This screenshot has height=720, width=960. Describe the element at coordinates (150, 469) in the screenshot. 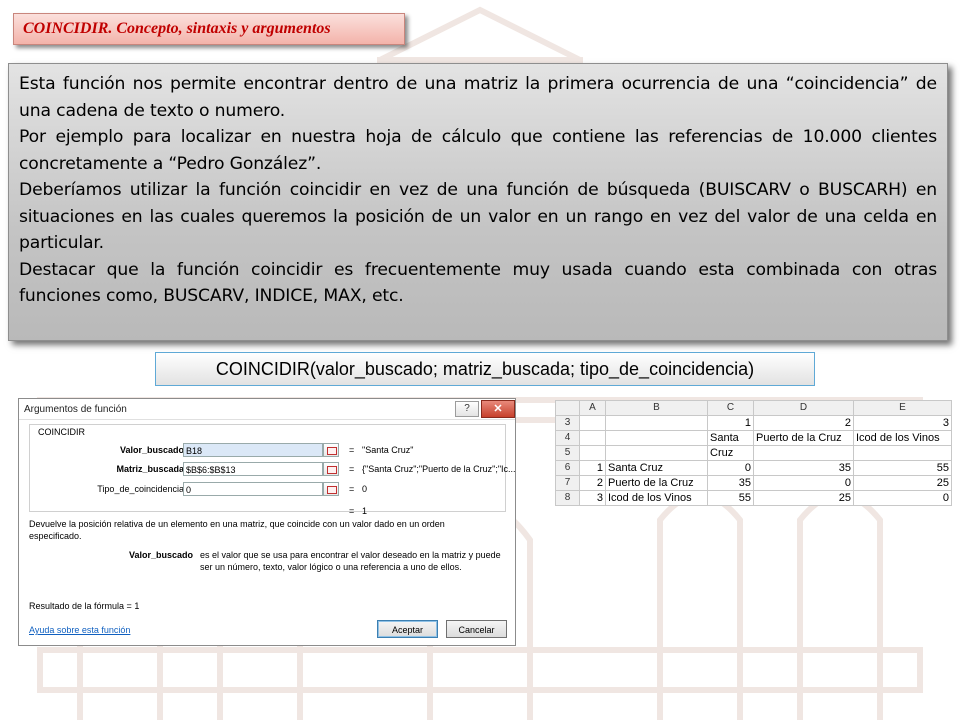

I see `arg-label-matriz-buscada: Matriz_buscada` at that location.